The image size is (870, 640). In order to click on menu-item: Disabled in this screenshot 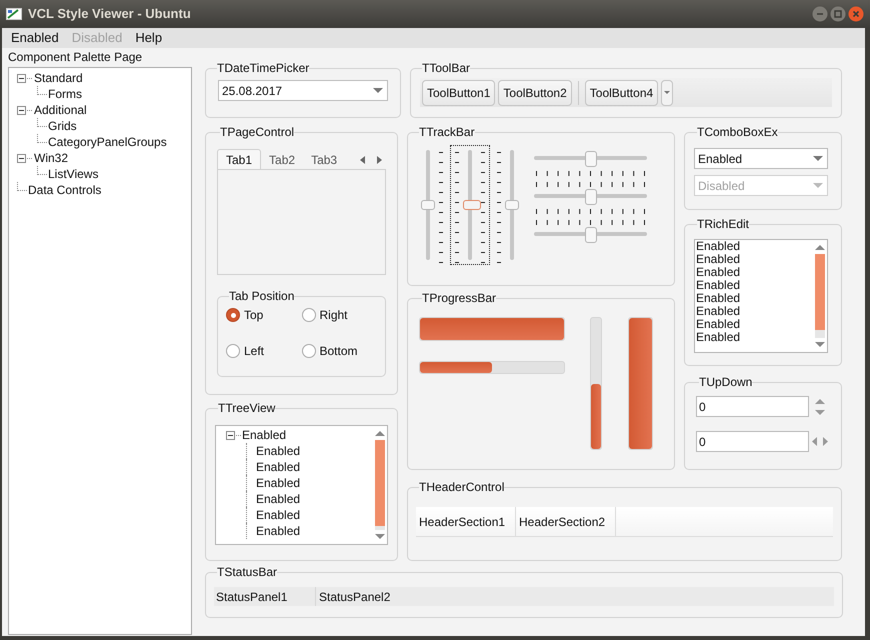, I will do `click(97, 38)`.